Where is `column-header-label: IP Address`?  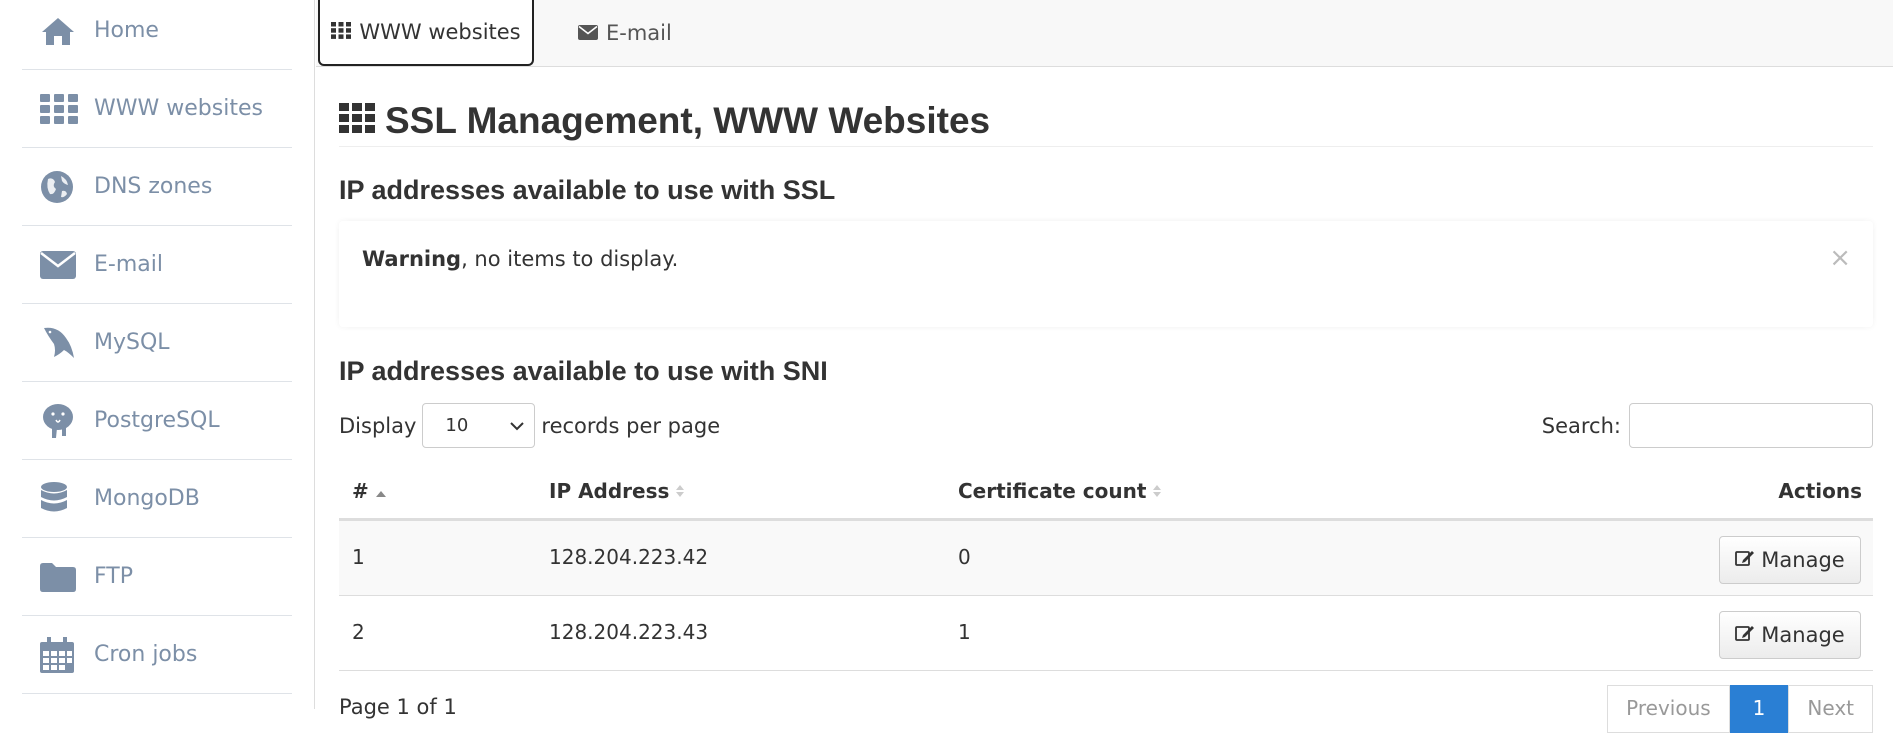 column-header-label: IP Address is located at coordinates (609, 491).